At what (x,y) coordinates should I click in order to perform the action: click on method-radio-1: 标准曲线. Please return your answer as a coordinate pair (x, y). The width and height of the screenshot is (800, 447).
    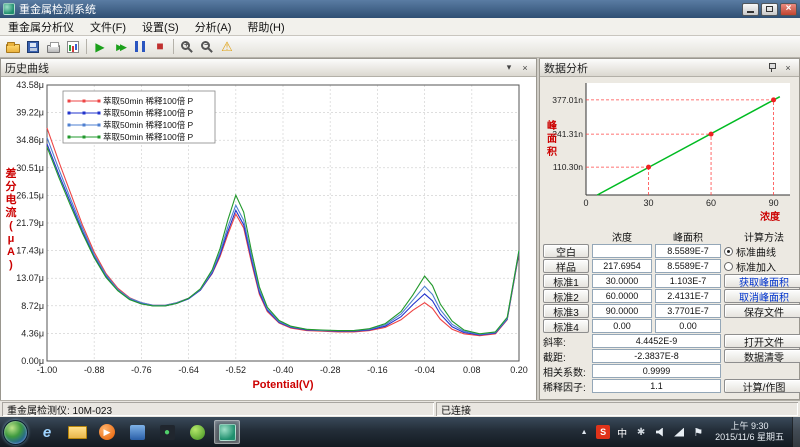
    Looking at the image, I should click on (762, 251).